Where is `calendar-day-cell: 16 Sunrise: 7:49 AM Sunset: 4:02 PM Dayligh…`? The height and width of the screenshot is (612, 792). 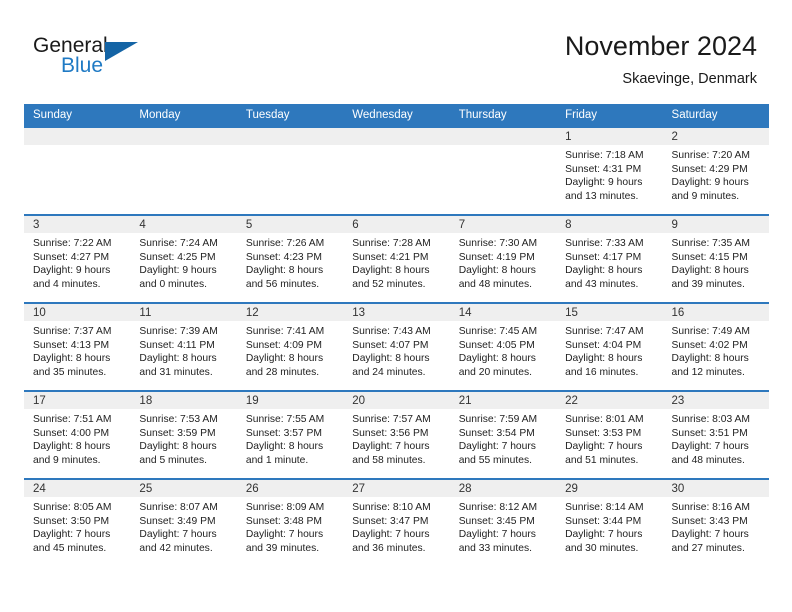 calendar-day-cell: 16 Sunrise: 7:49 AM Sunset: 4:02 PM Dayligh… is located at coordinates (715, 346).